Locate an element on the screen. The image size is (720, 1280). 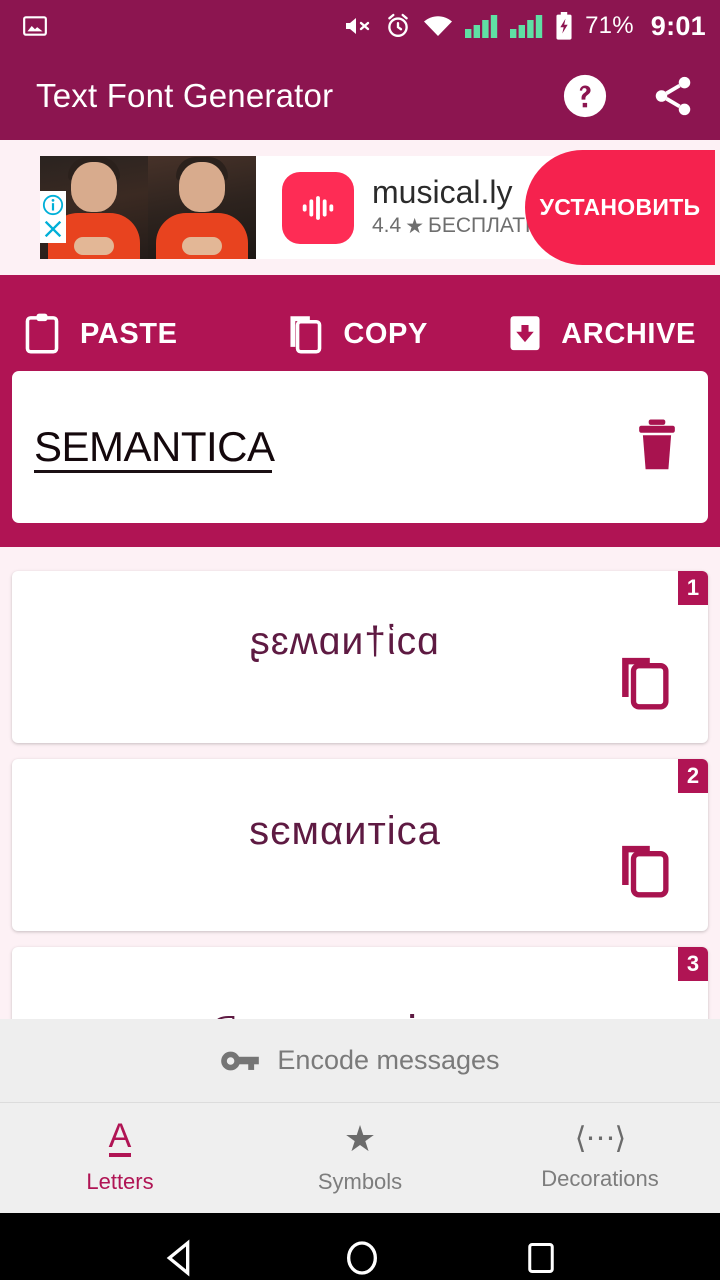
text-input-field: SEMANTICA is located at coordinates (154, 447).